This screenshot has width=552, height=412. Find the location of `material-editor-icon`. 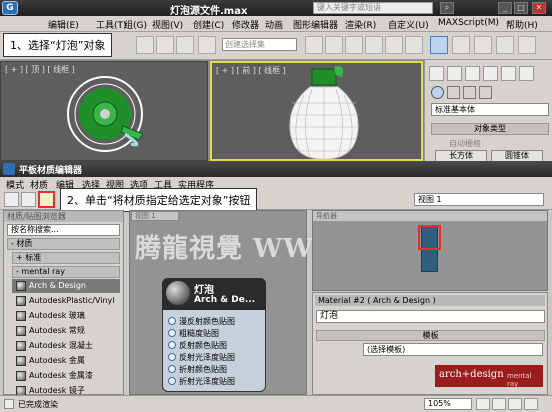

material-editor-icon is located at coordinates (439, 45).